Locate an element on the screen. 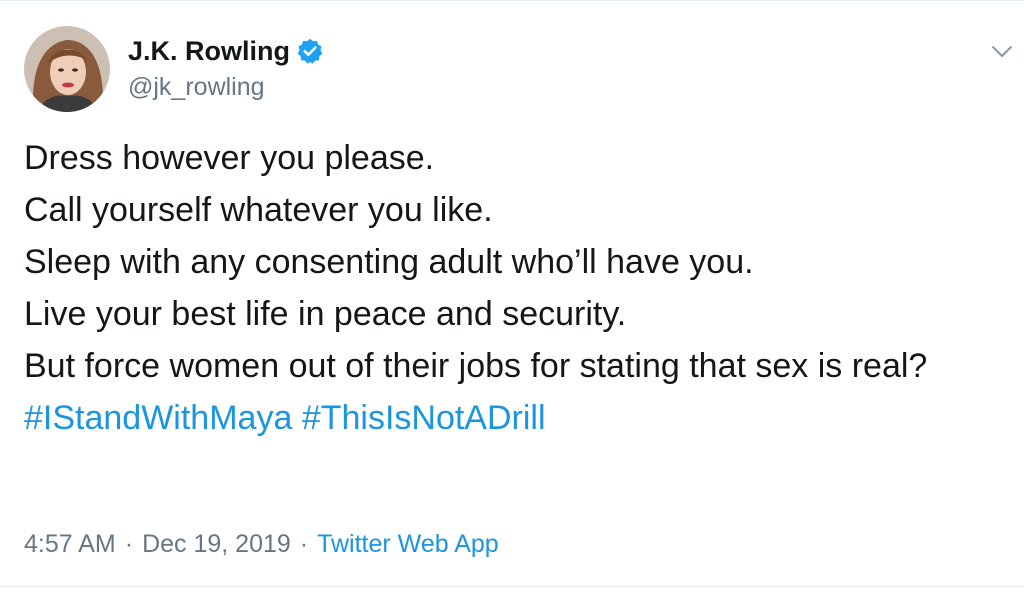 The height and width of the screenshot is (599, 1024). divider is located at coordinates (512, 586).